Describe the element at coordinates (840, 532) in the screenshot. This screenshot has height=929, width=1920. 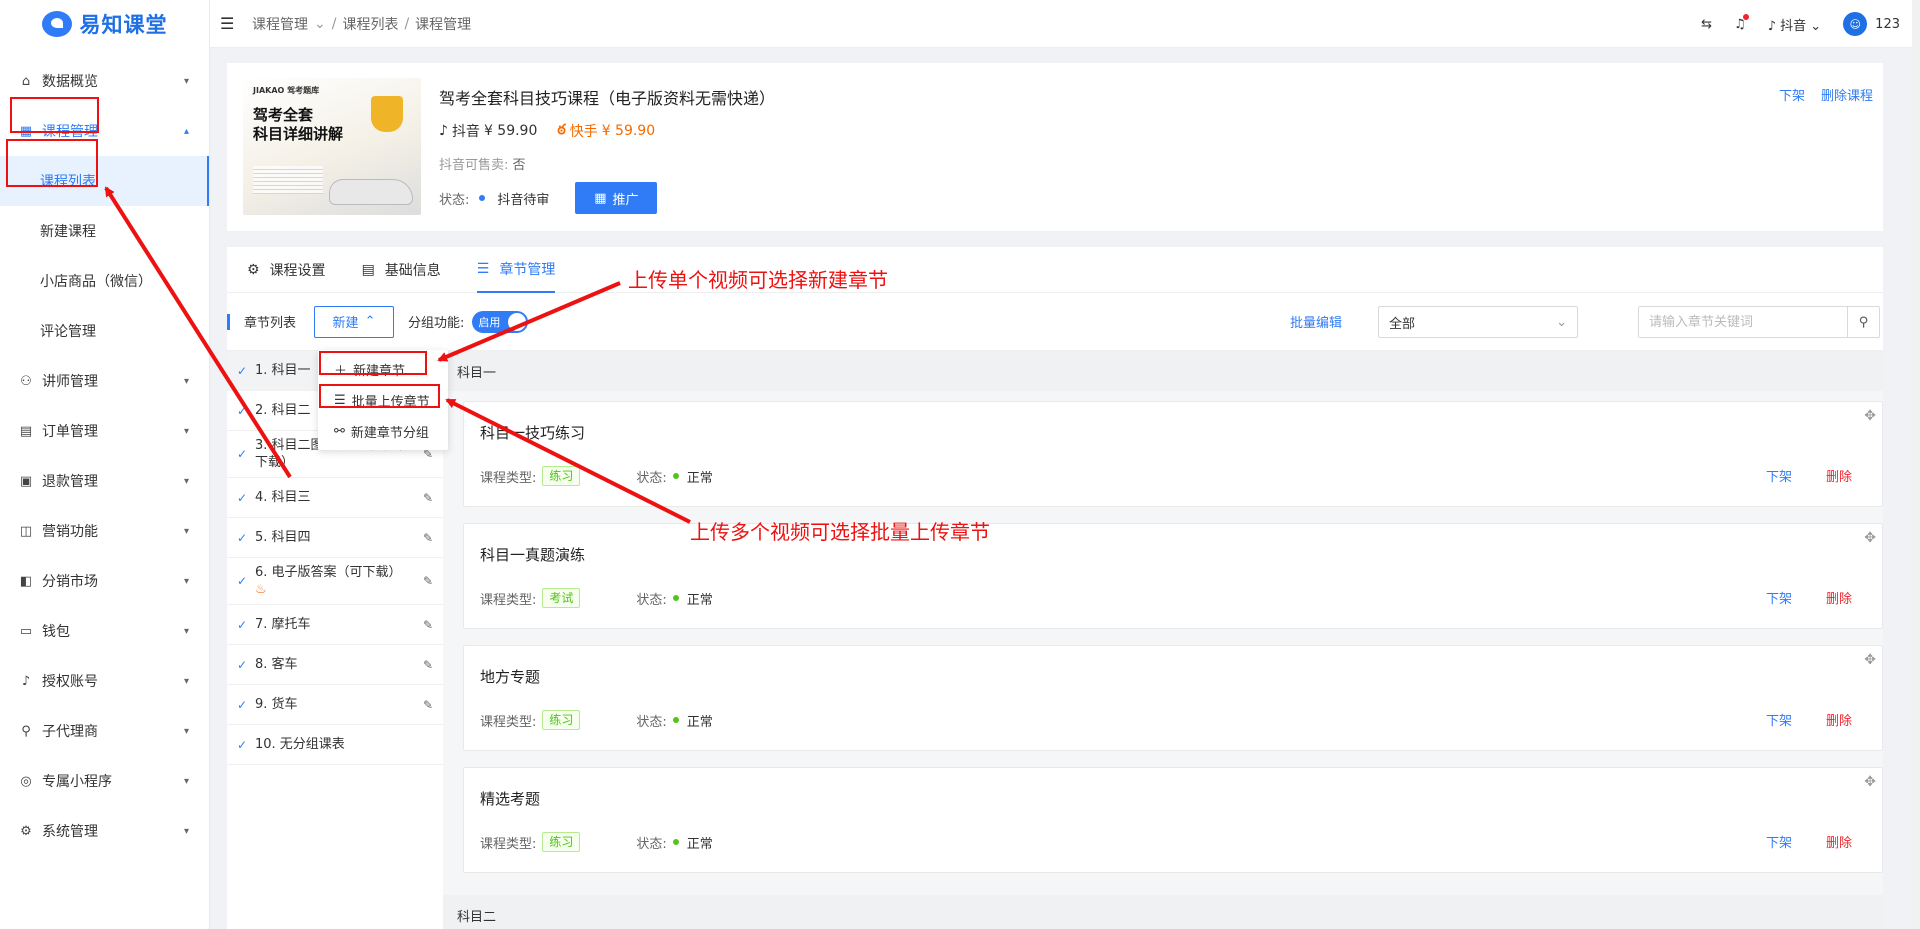
I see `annotation-text-multi: 上传多个视频可选择批量上传章节` at that location.